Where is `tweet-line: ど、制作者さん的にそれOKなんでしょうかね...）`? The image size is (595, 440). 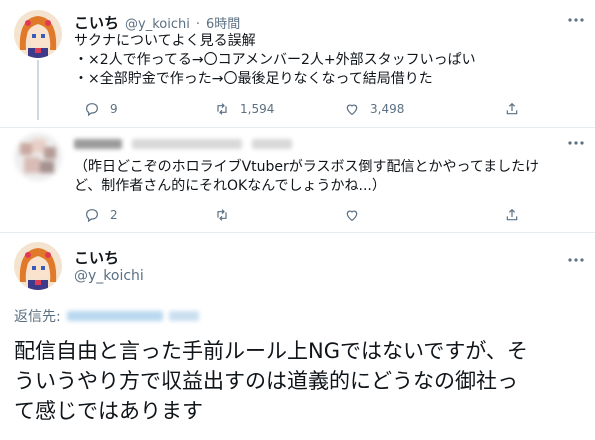
tweet-line: ど、制作者さん的にそれOKなんでしょうかね...） is located at coordinates (230, 186).